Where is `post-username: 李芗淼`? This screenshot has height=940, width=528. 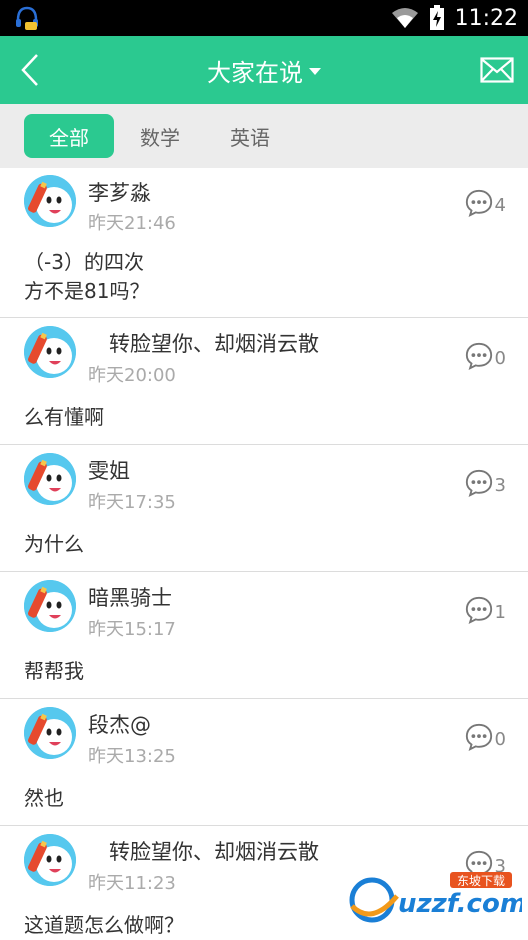
post-username: 李芗淼 is located at coordinates (119, 192).